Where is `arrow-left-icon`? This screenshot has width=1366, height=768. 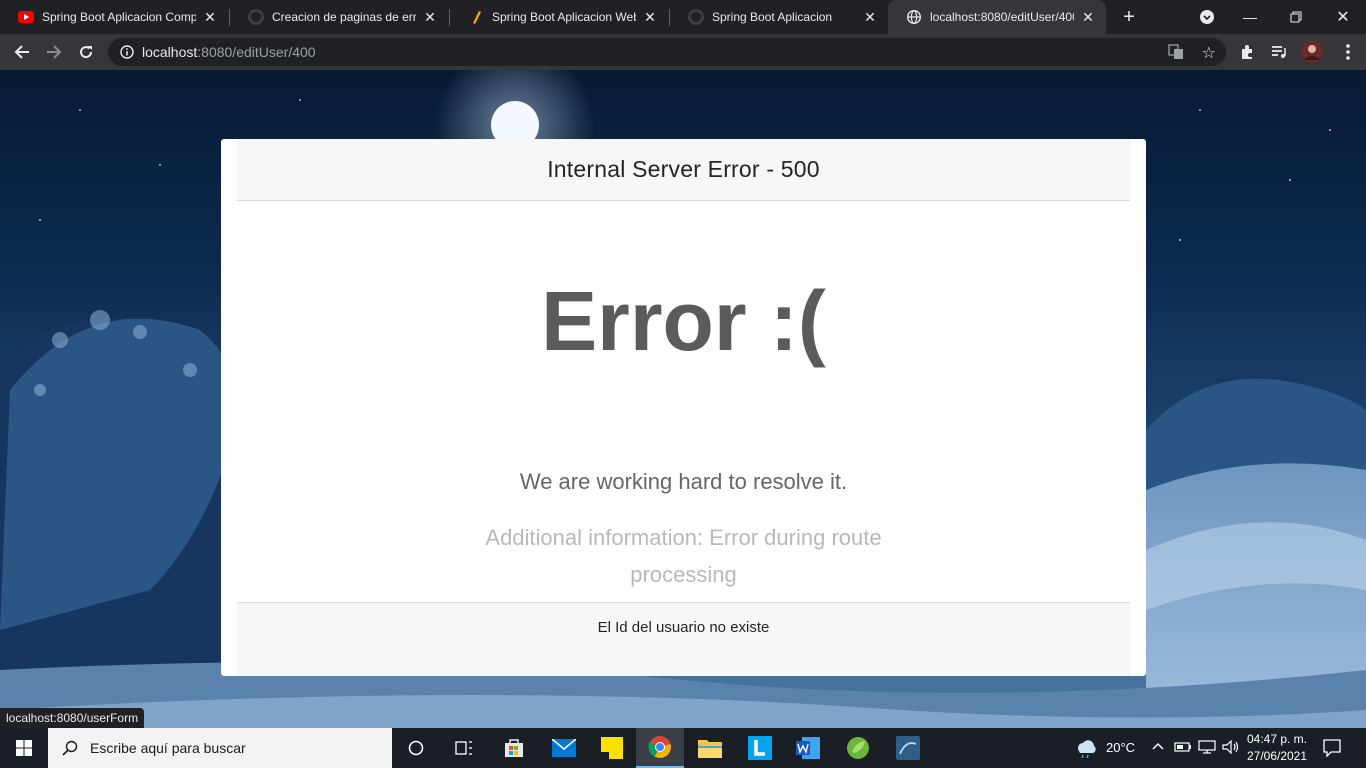 arrow-left-icon is located at coordinates (21, 52).